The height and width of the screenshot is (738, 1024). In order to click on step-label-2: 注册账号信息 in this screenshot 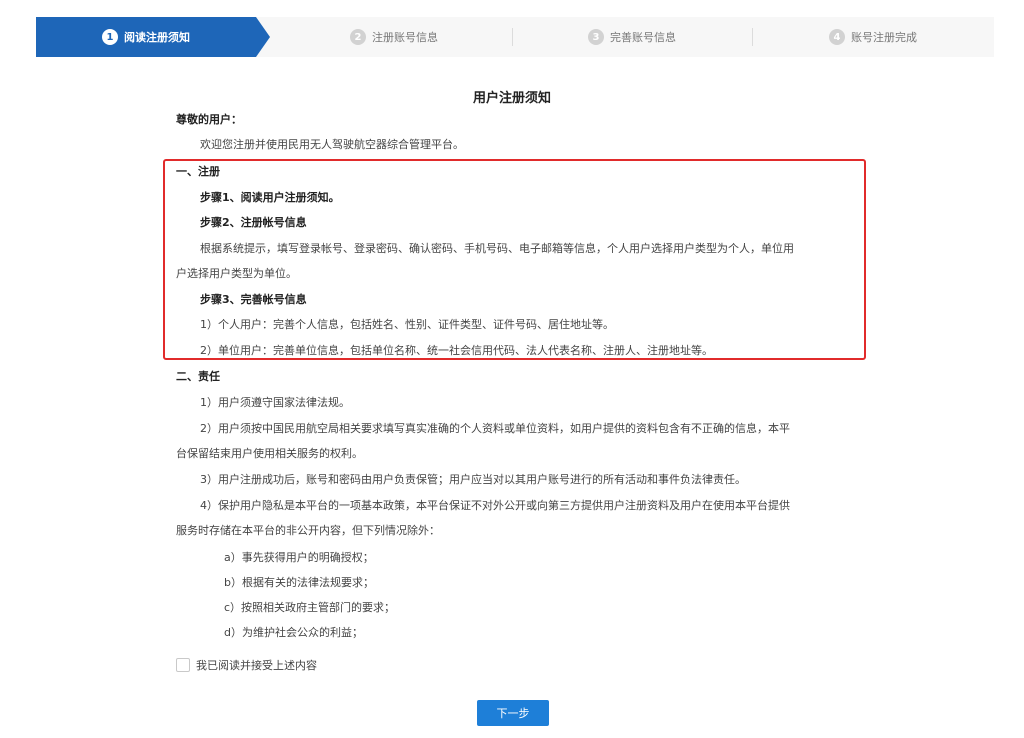, I will do `click(405, 37)`.